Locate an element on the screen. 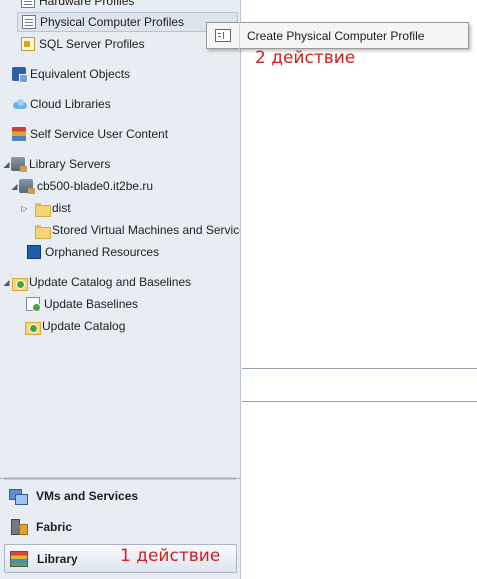 The height and width of the screenshot is (579, 477). tree-item-label: Stored Virtual Machines and Services is located at coordinates (146, 230).